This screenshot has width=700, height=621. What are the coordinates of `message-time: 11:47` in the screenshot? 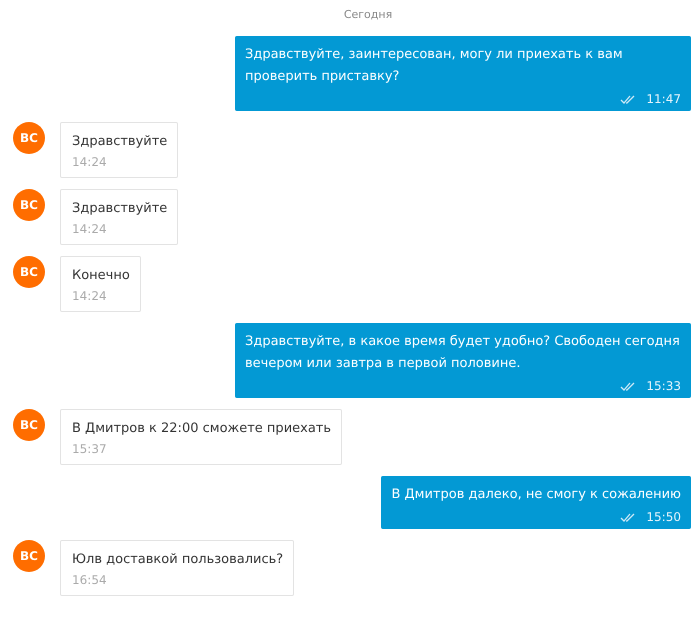 It's located at (663, 99).